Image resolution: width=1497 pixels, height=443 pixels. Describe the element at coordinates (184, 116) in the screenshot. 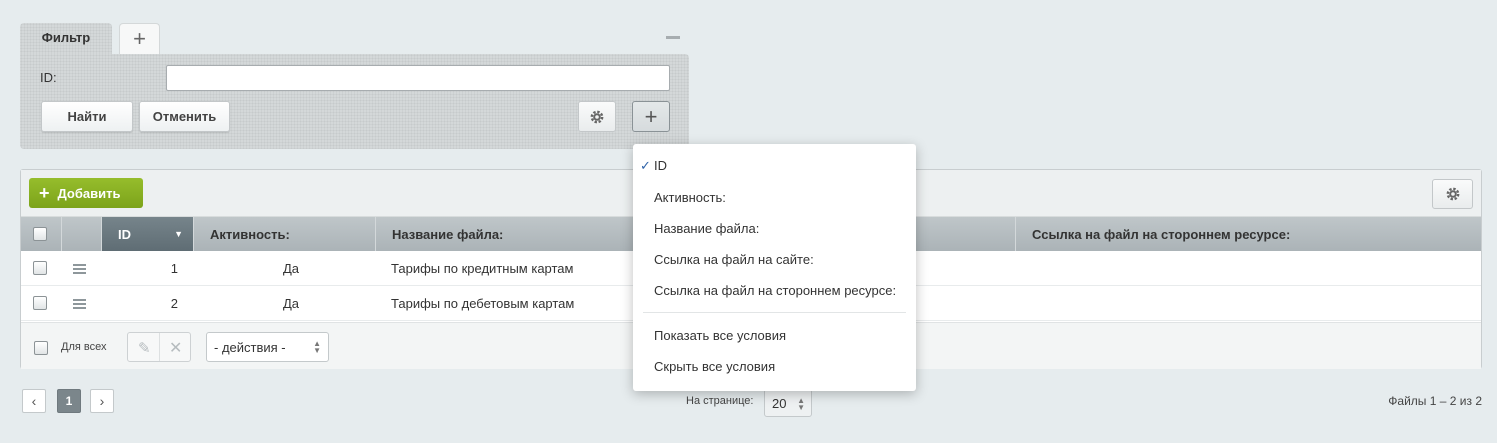

I see `cancel-button: Отменить` at that location.